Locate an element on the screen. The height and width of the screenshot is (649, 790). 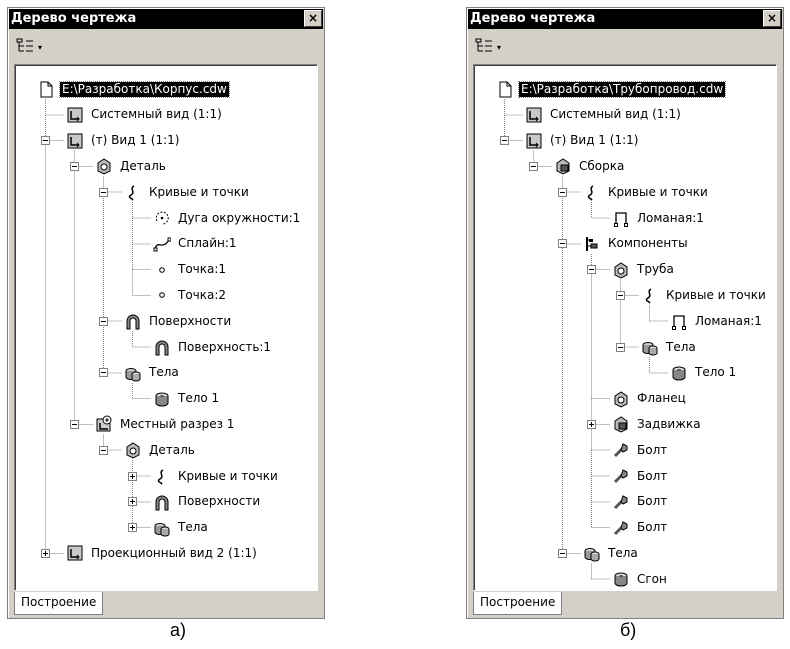
tree-item: Труба is located at coordinates (644, 270).